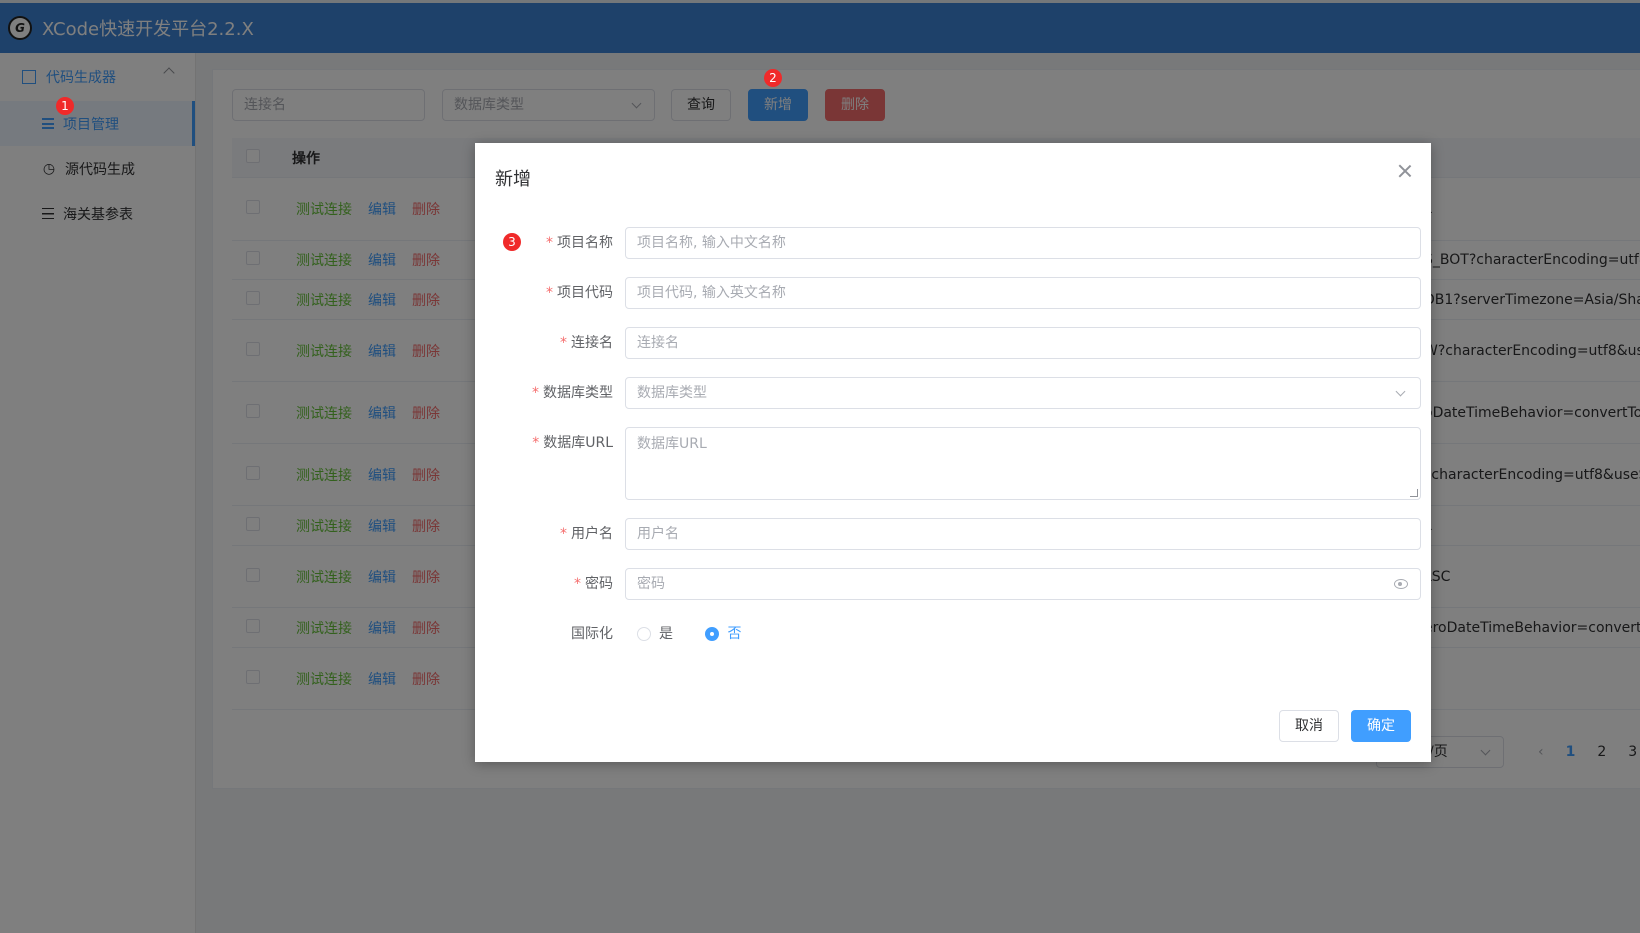  Describe the element at coordinates (65, 106) in the screenshot. I see `step-badge-1: 1` at that location.